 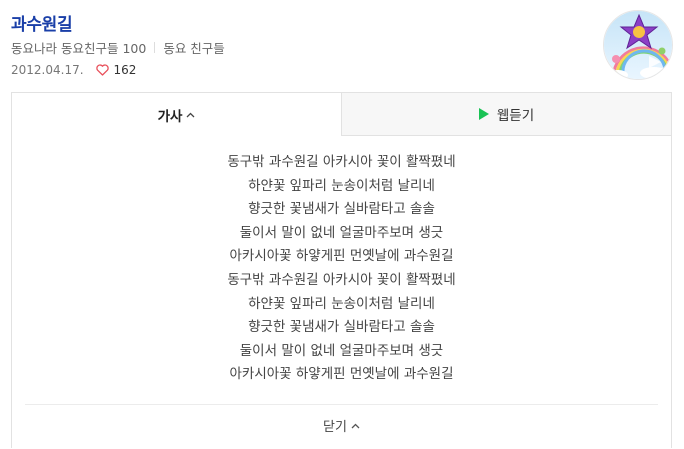 I want to click on tab-bar: 가사 웹듣기, so click(x=341, y=114).